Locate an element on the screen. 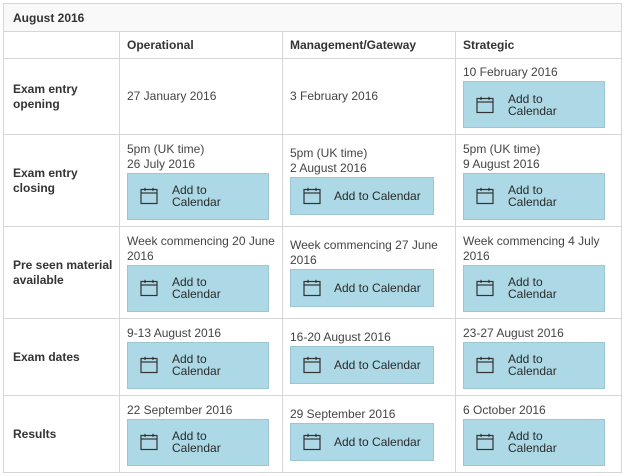  date-cell-content: 29 September 2016 Add to Calendar is located at coordinates (369, 434).